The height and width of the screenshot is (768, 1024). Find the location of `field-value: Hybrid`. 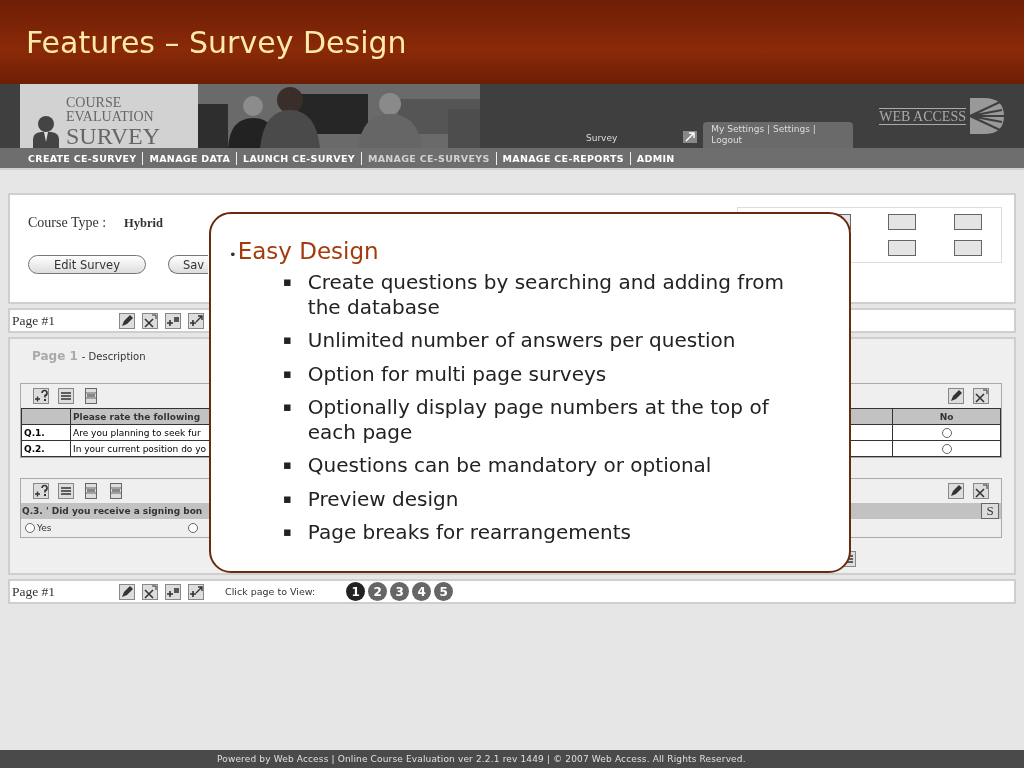

field-value: Hybrid is located at coordinates (143, 223).